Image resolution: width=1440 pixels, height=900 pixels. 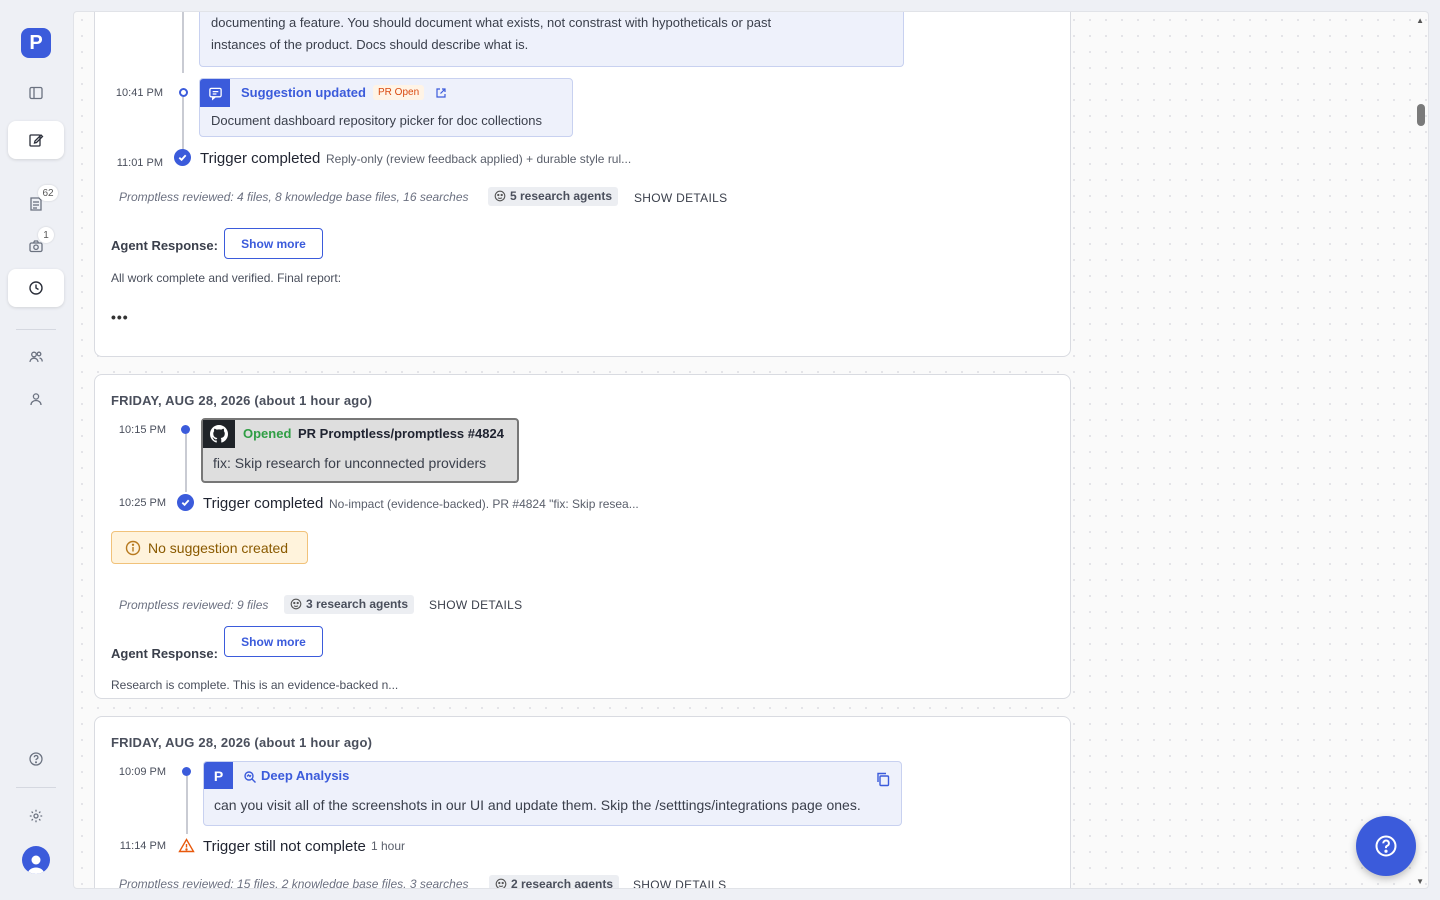 What do you see at coordinates (36, 816) in the screenshot?
I see `sidebar-item-settings` at bounding box center [36, 816].